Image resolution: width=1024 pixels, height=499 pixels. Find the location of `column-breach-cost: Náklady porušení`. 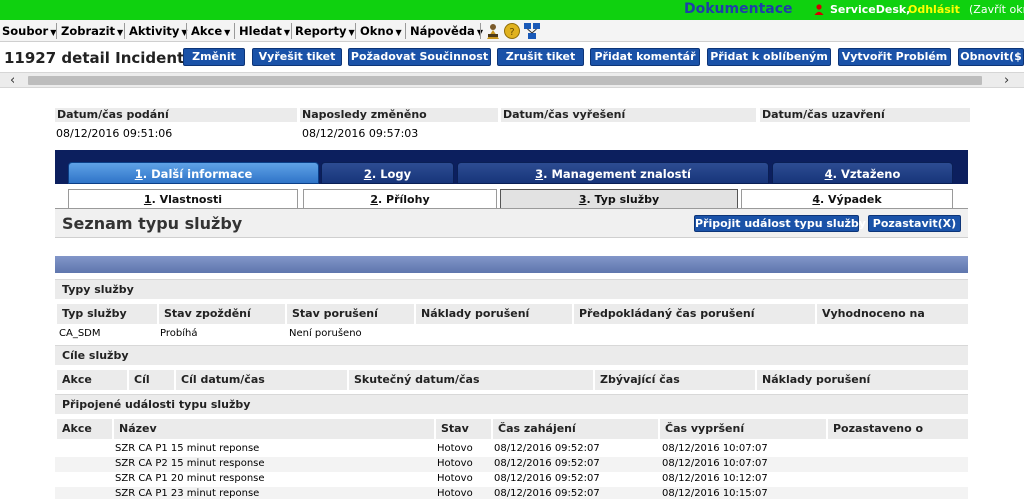

column-breach-cost: Náklady porušení is located at coordinates (493, 314).